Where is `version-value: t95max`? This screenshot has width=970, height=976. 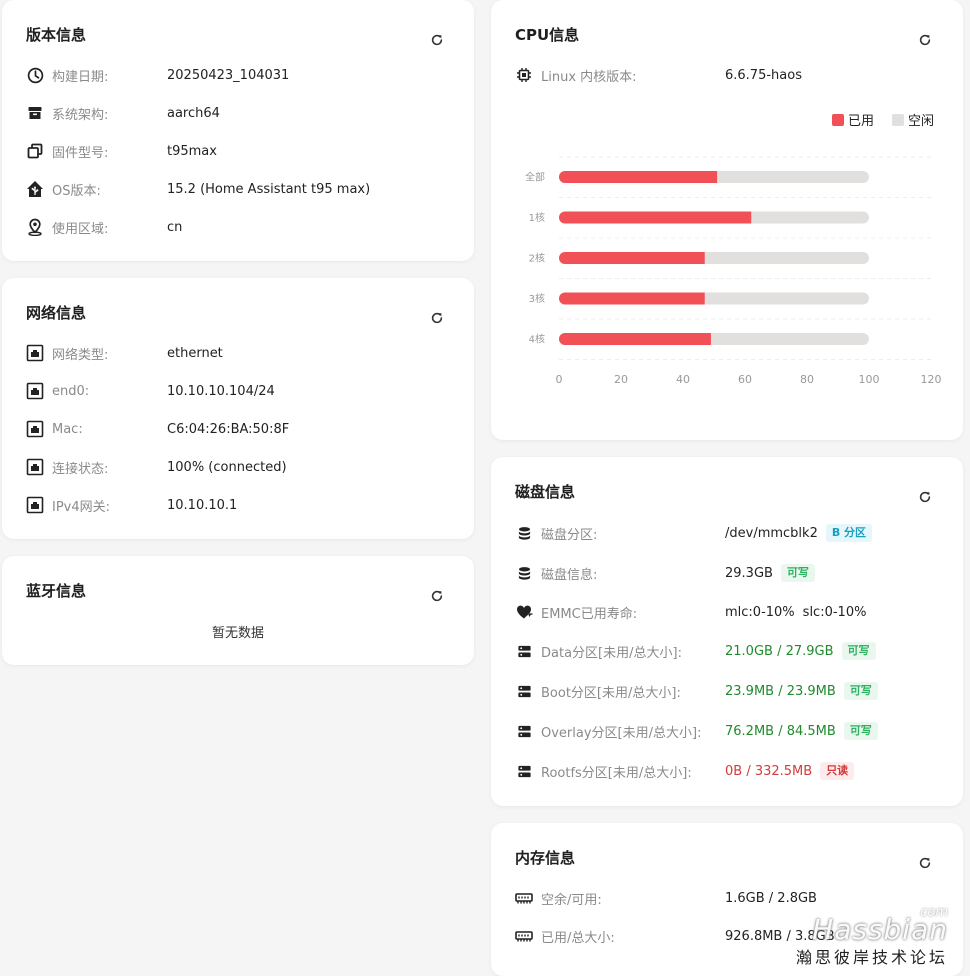 version-value: t95max is located at coordinates (192, 151).